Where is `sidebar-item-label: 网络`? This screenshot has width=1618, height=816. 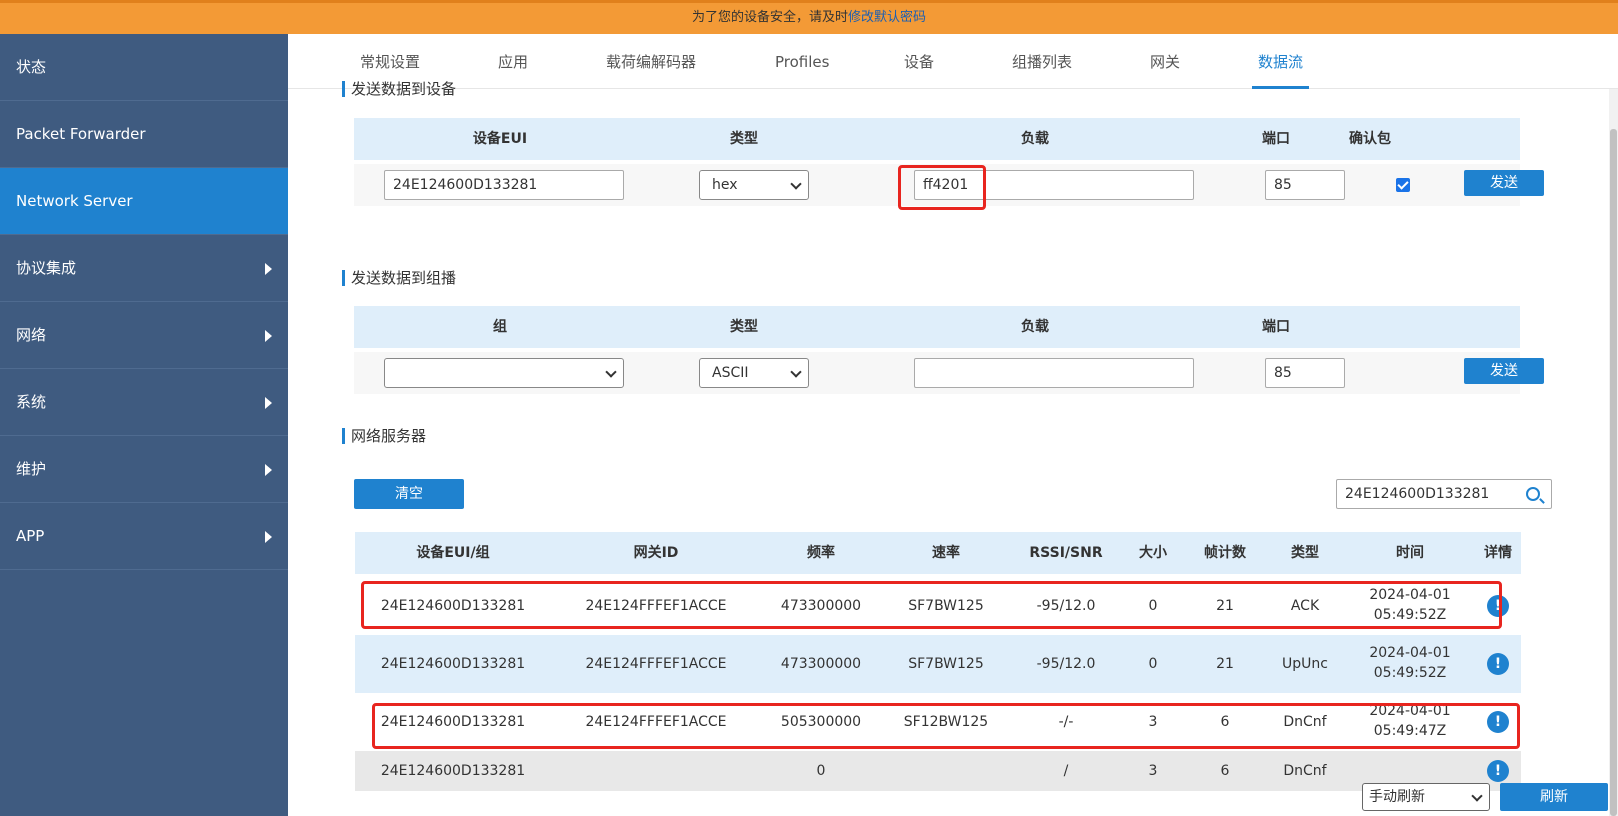 sidebar-item-label: 网络 is located at coordinates (31, 335).